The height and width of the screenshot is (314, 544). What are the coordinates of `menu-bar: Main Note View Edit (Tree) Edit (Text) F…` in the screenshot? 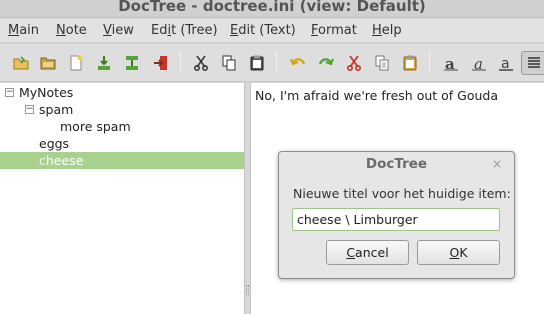 It's located at (272, 31).